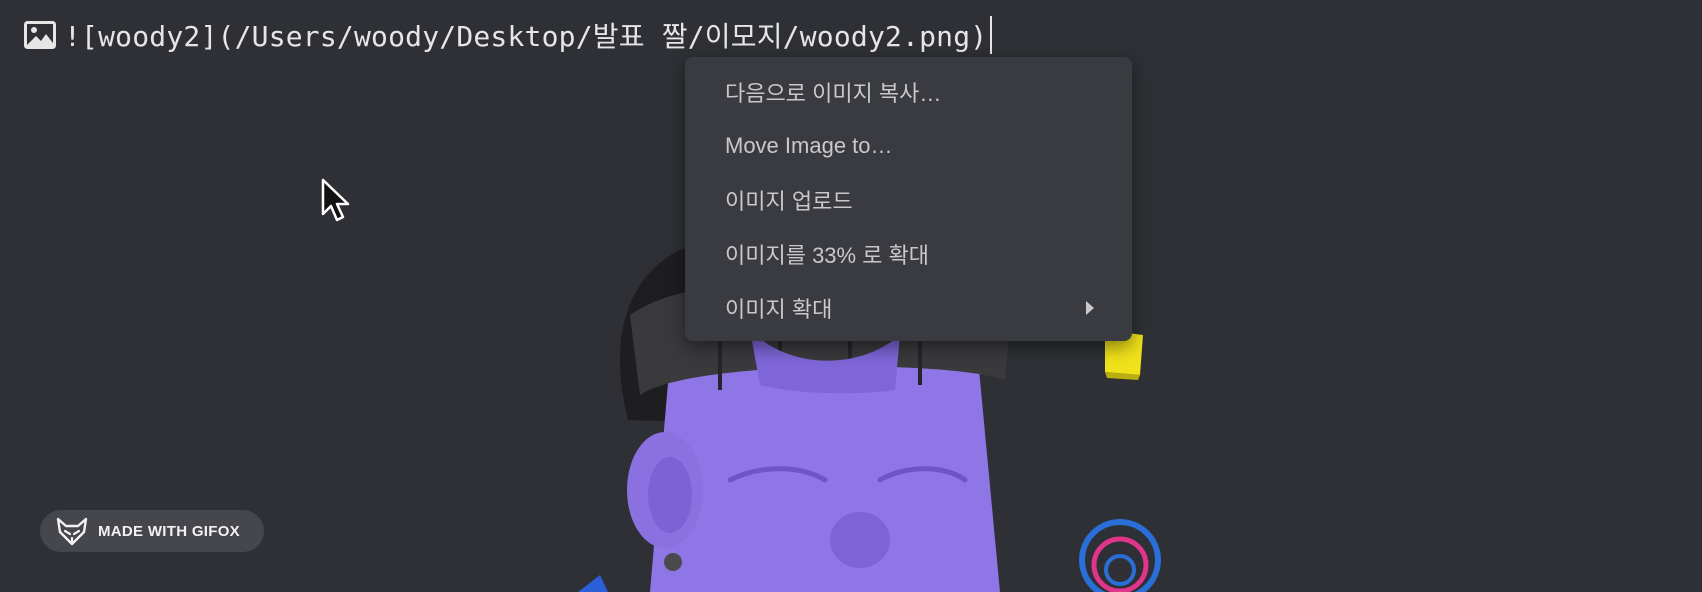  What do you see at coordinates (1090, 308) in the screenshot?
I see `chevron-right-icon` at bounding box center [1090, 308].